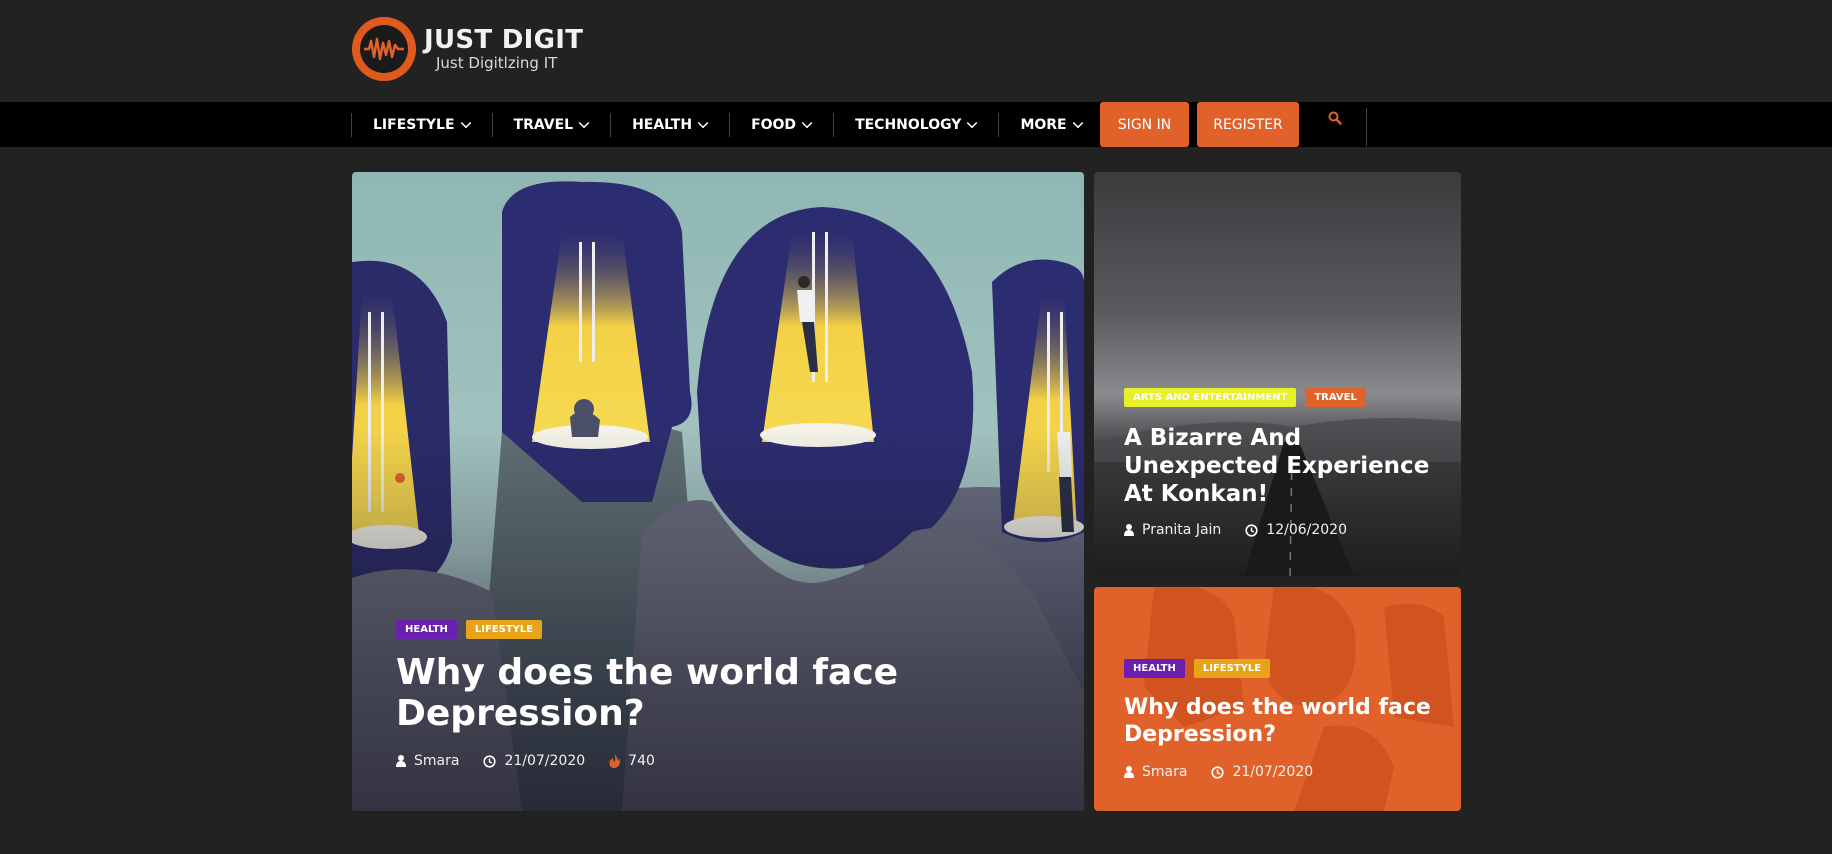  I want to click on post-meta: Smara 21/07/2020 740, so click(537, 761).